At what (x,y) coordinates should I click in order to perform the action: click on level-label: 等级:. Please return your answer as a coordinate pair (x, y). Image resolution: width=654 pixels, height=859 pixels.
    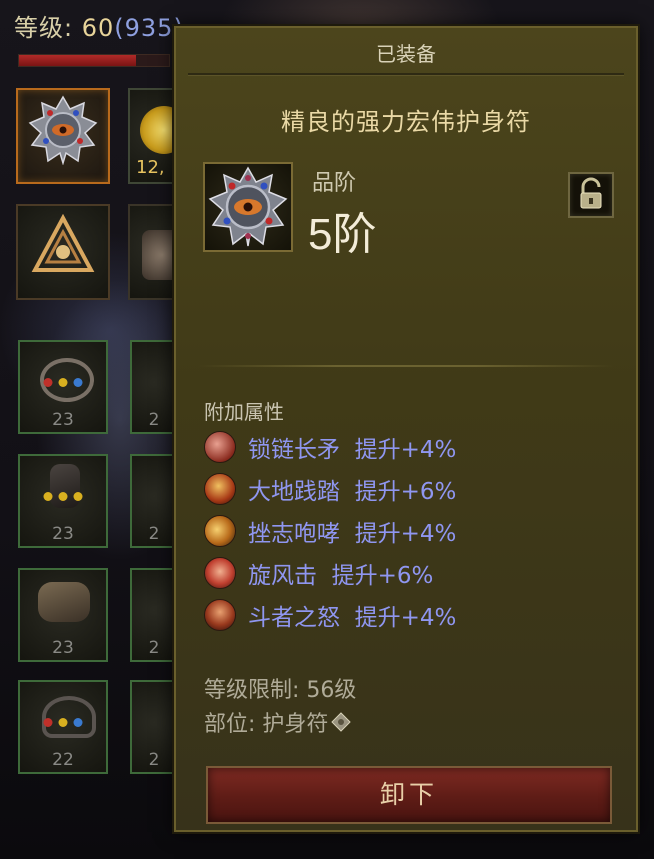
    Looking at the image, I should click on (48, 28).